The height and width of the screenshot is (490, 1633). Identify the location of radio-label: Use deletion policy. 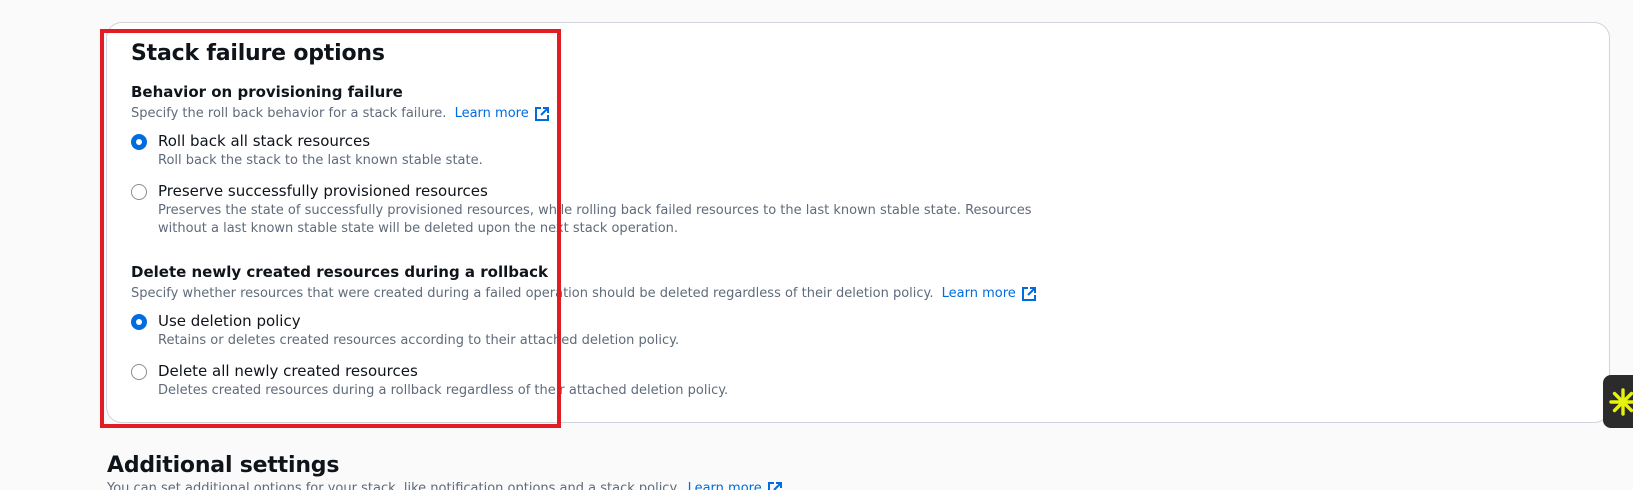
(229, 321).